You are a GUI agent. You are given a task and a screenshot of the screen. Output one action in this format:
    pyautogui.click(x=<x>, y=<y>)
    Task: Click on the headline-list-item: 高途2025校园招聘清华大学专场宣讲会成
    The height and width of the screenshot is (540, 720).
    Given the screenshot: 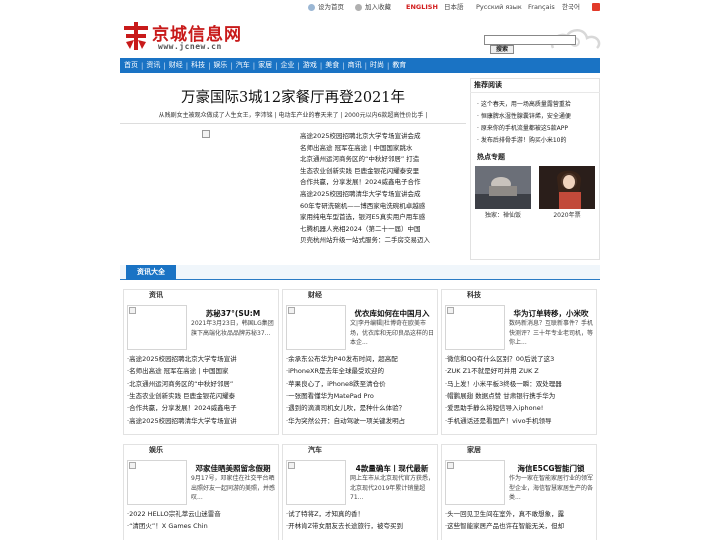 What is the action you would take?
    pyautogui.click(x=385, y=195)
    